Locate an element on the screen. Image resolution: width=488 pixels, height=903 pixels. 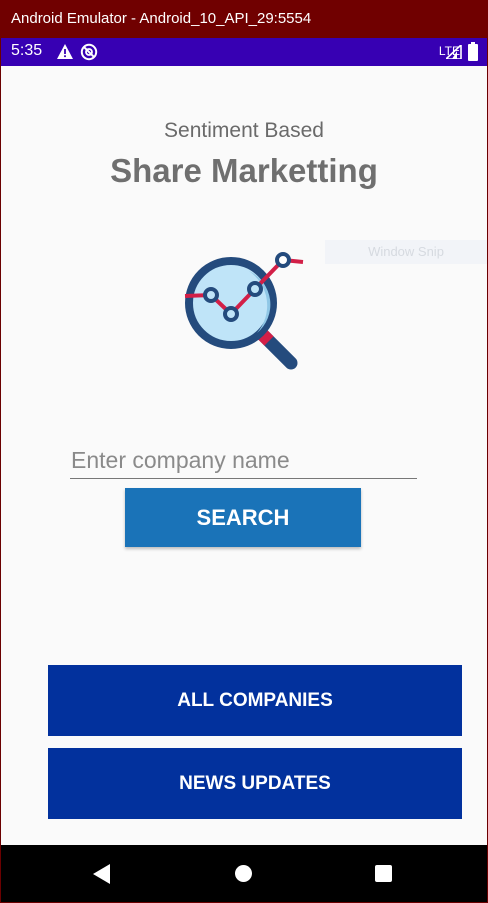
back-icon is located at coordinates (101, 874).